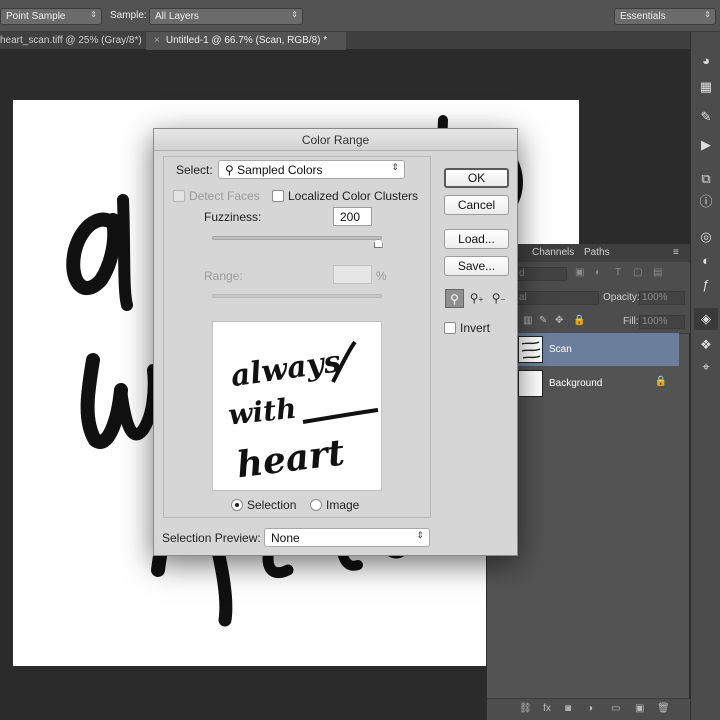  I want to click on blend-mode-value: al, so click(523, 297).